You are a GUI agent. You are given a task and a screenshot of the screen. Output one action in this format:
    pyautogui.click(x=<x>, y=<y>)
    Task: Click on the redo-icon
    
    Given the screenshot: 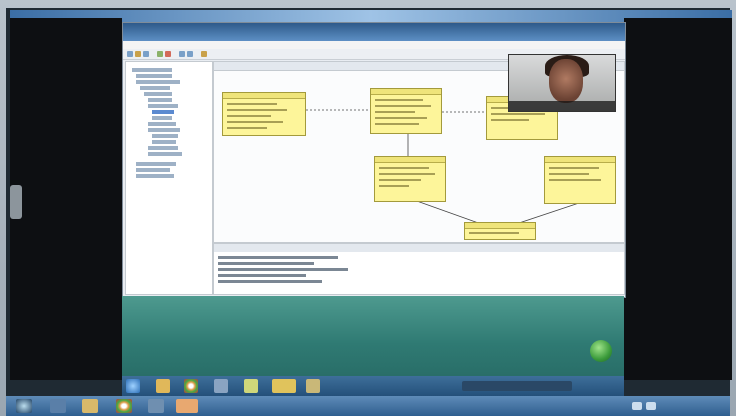 What is the action you would take?
    pyautogui.click(x=190, y=54)
    